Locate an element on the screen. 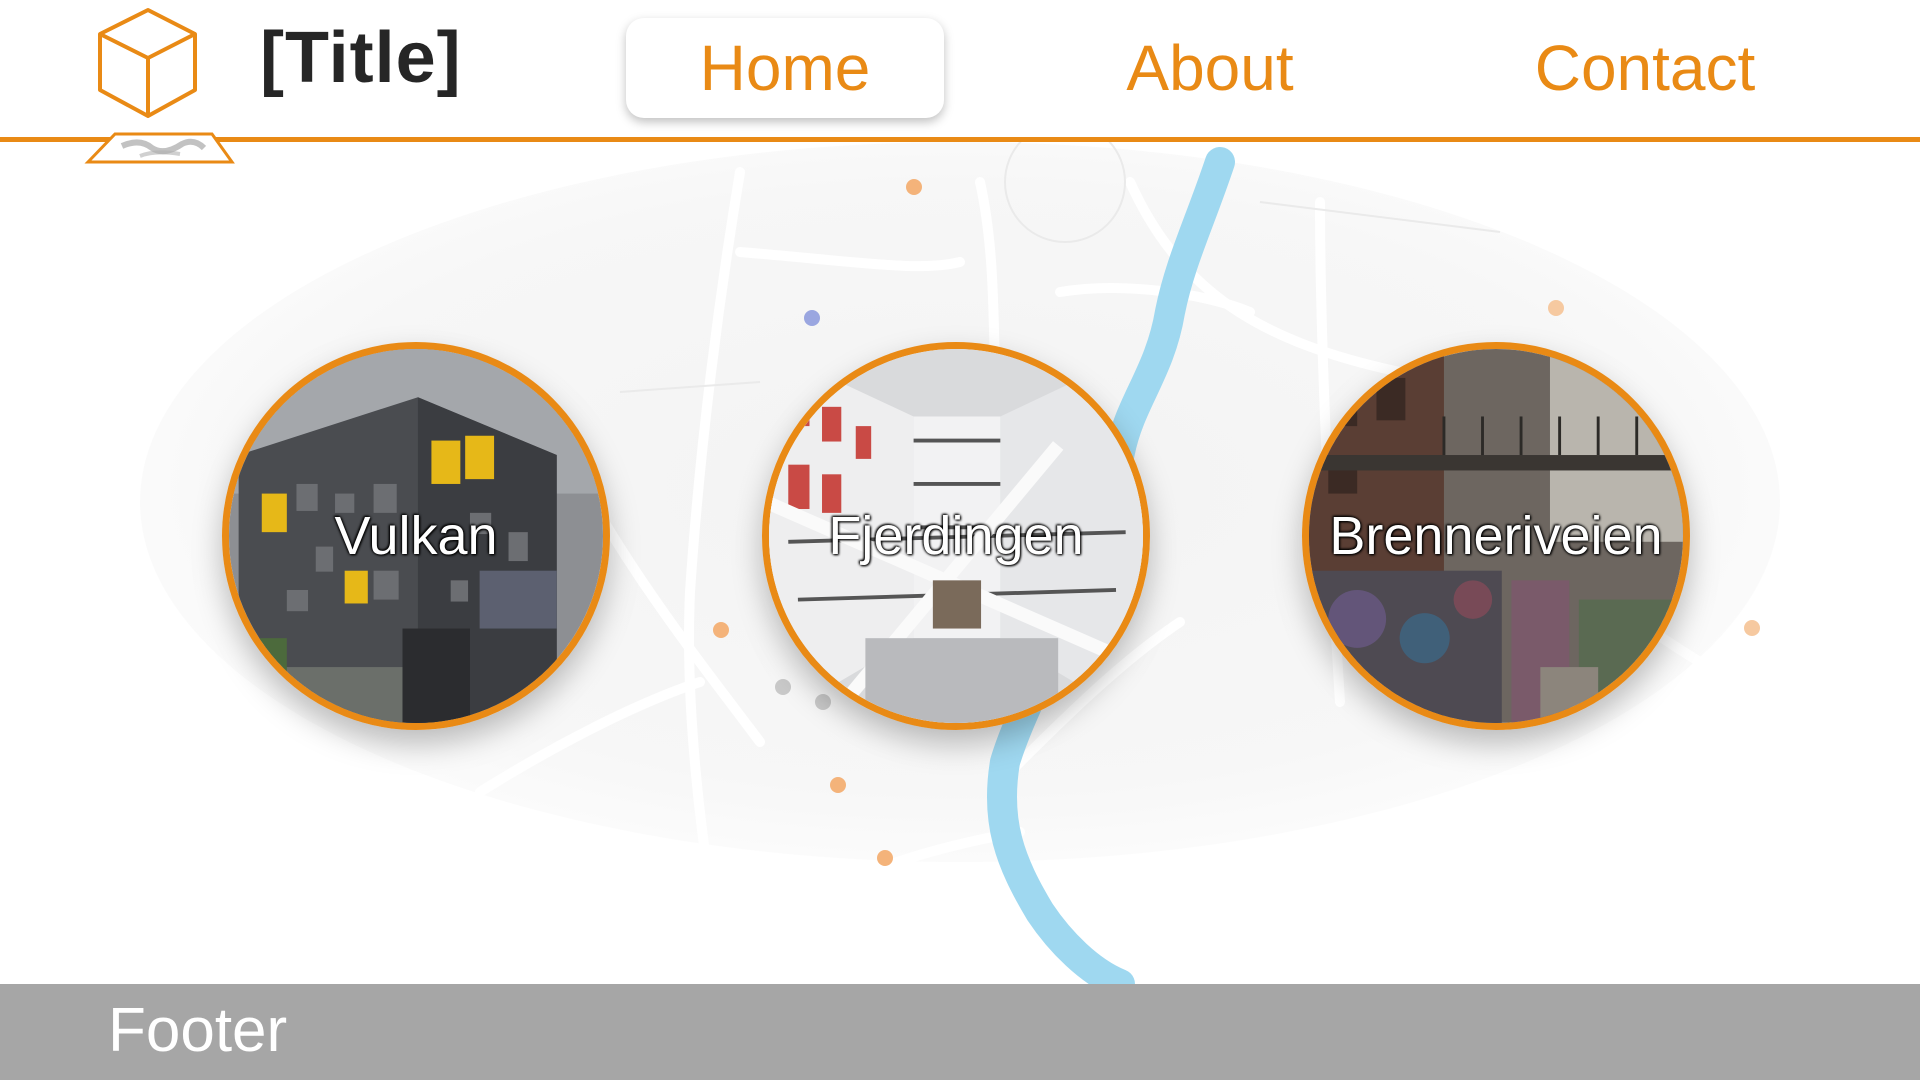  nav-home: Home is located at coordinates (785, 68).